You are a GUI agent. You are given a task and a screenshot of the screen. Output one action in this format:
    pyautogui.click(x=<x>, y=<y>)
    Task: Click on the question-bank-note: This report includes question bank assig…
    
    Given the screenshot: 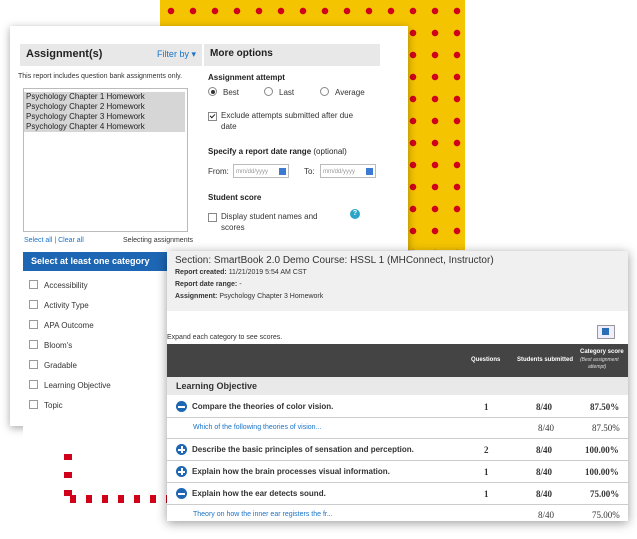 What is the action you would take?
    pyautogui.click(x=100, y=76)
    